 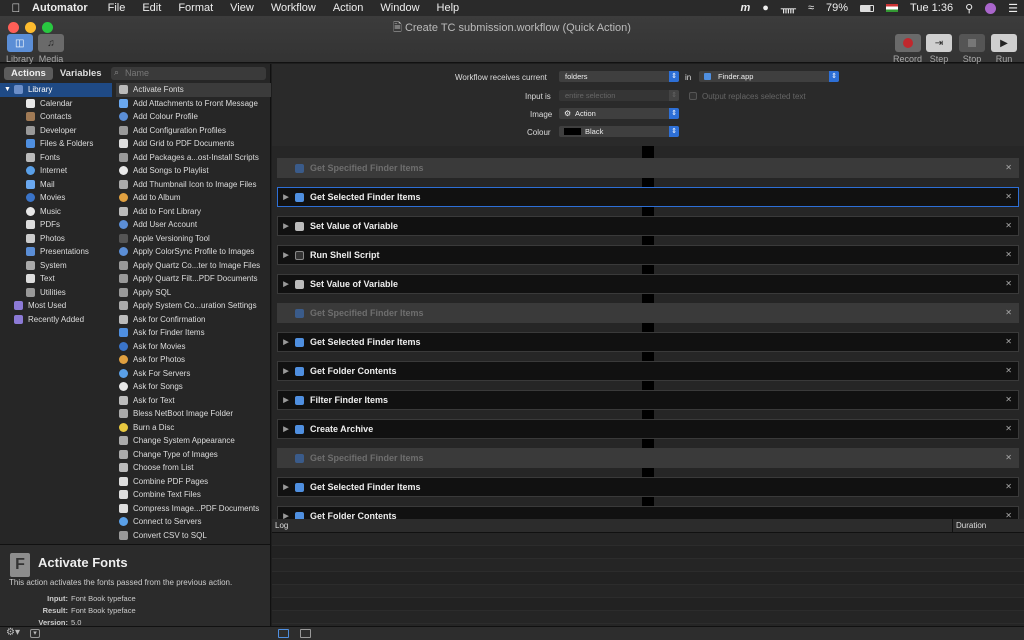 I want to click on action-item: Add Packages a...ost-Install Scripts, so click(x=193, y=158).